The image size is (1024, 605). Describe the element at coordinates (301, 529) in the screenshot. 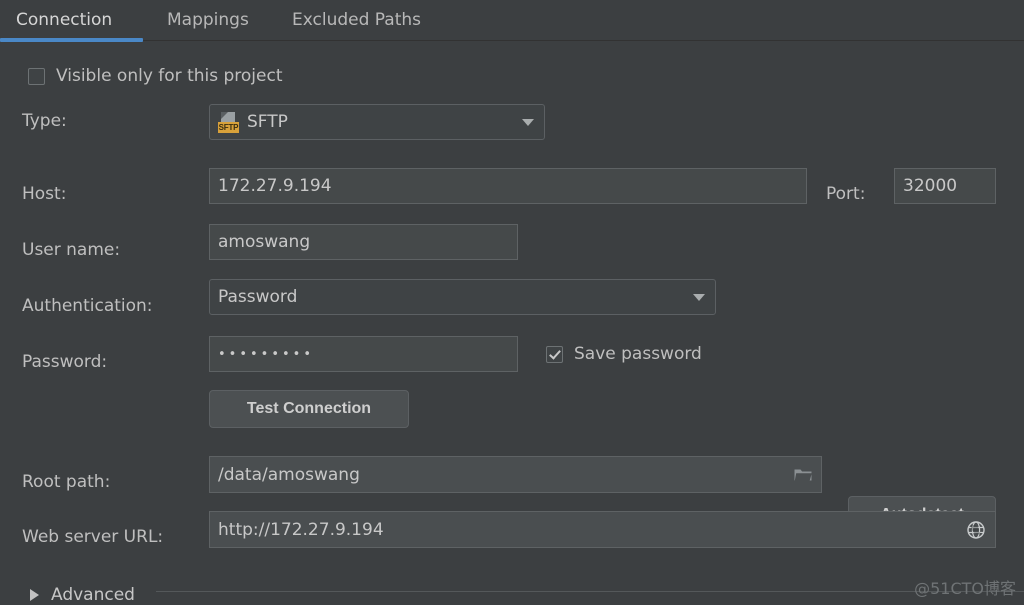

I see `web-server-url-input-value: http://172.27.9.194` at that location.